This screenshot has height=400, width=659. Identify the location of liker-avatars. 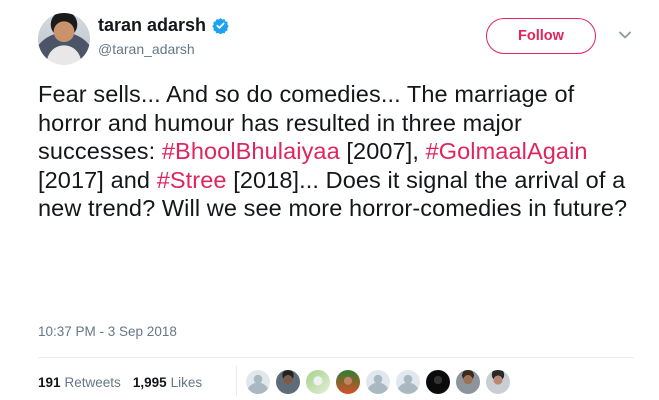
(378, 382).